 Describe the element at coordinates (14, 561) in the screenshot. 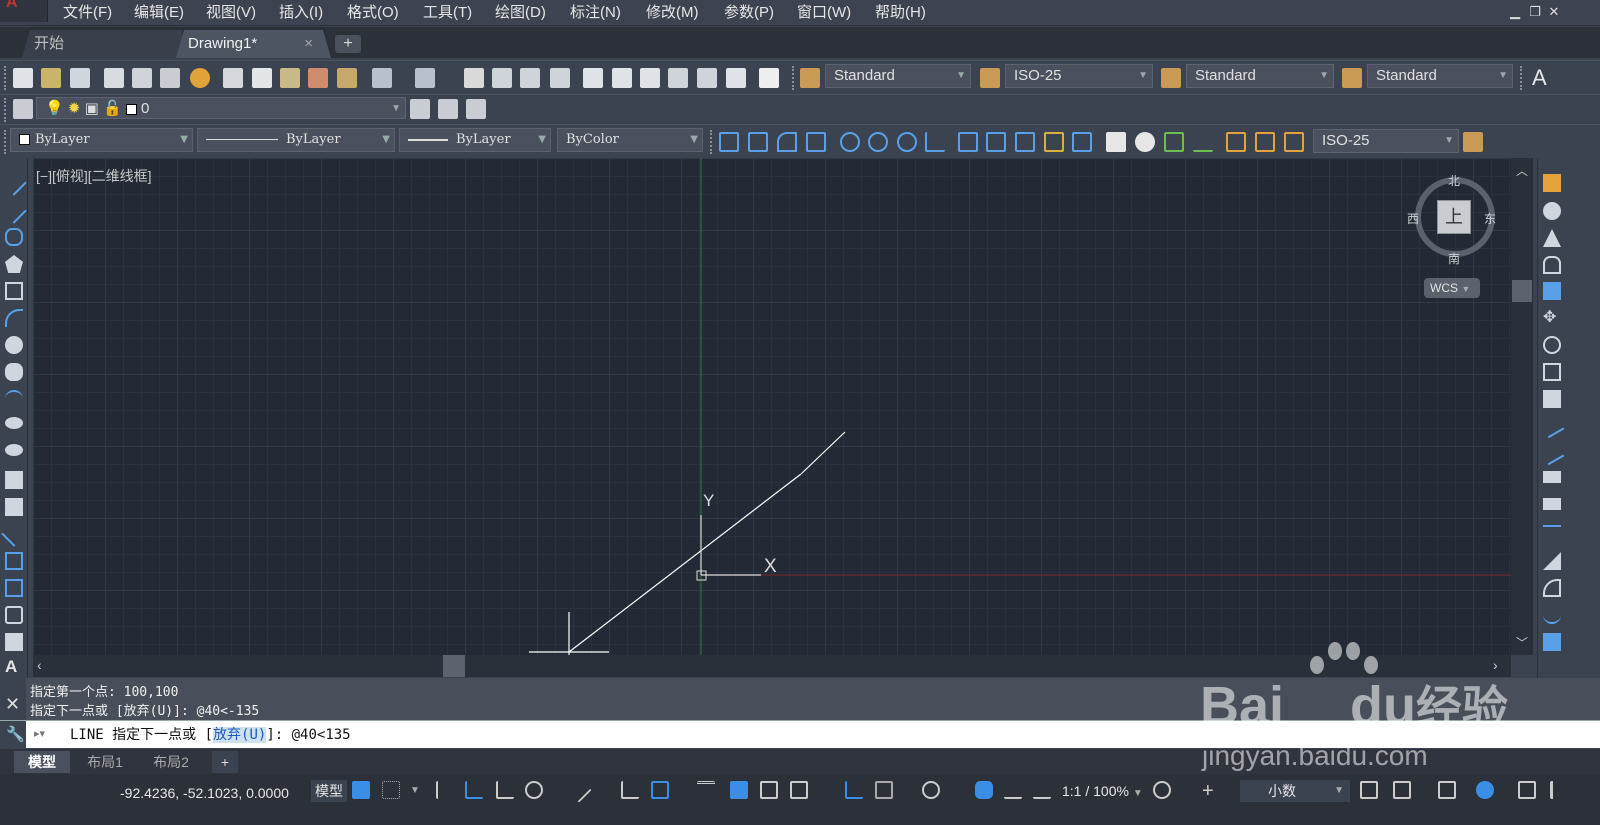

I see `hatch-icon` at that location.